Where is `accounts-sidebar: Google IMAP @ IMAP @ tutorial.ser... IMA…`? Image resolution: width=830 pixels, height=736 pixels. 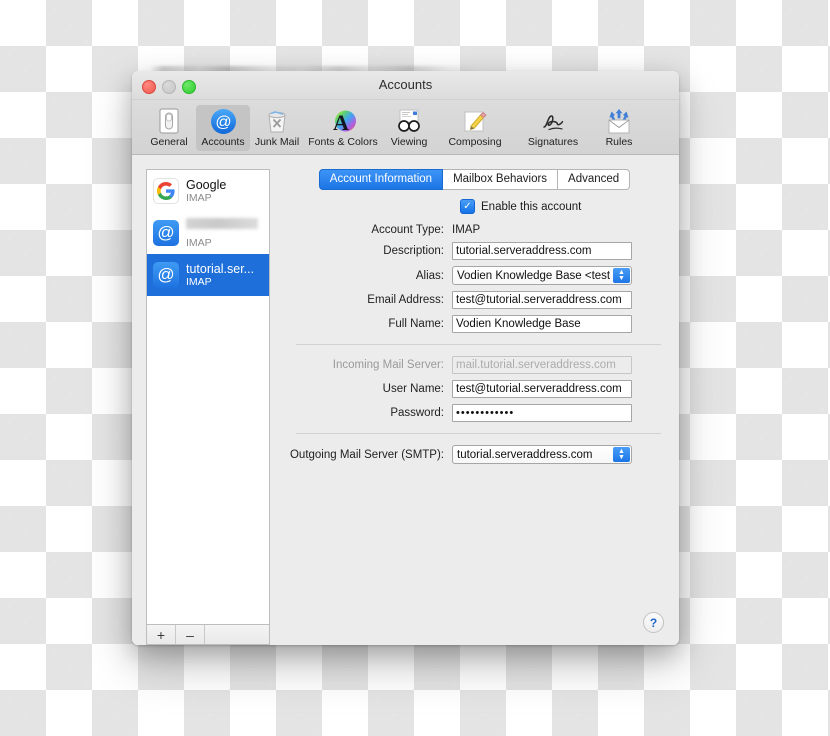
accounts-sidebar: Google IMAP @ IMAP @ tutorial.ser... IMA… is located at coordinates (208, 407).